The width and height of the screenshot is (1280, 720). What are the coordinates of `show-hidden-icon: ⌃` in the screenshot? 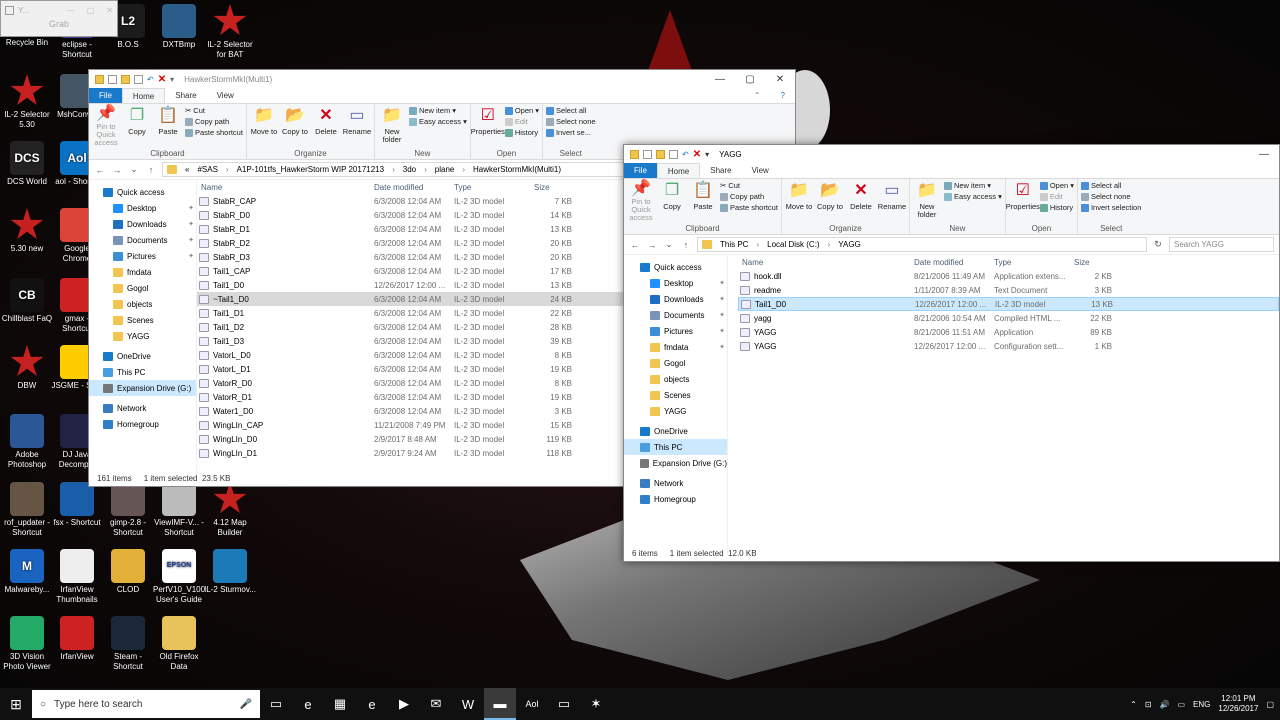 It's located at (1133, 704).